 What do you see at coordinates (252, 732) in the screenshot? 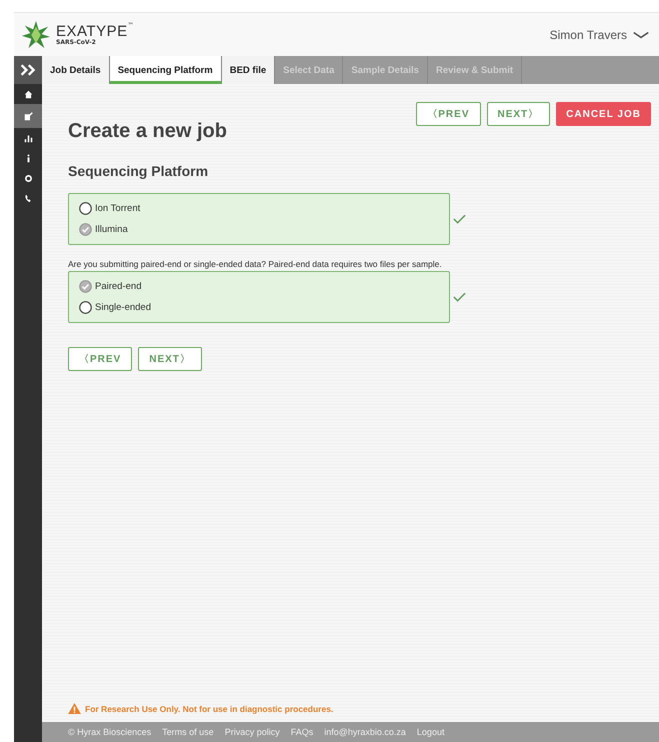
I see `footer-link: Privacy policy` at bounding box center [252, 732].